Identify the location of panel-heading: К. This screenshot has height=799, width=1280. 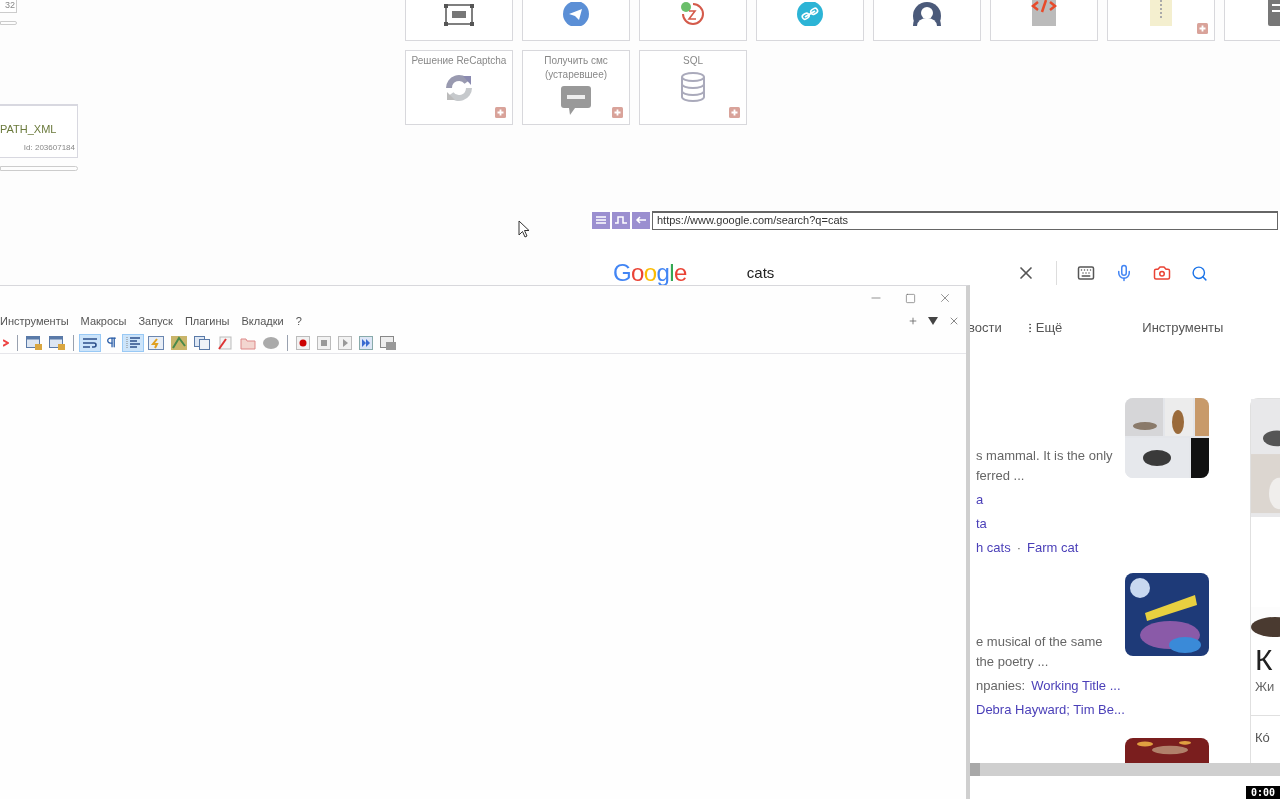
(1264, 660).